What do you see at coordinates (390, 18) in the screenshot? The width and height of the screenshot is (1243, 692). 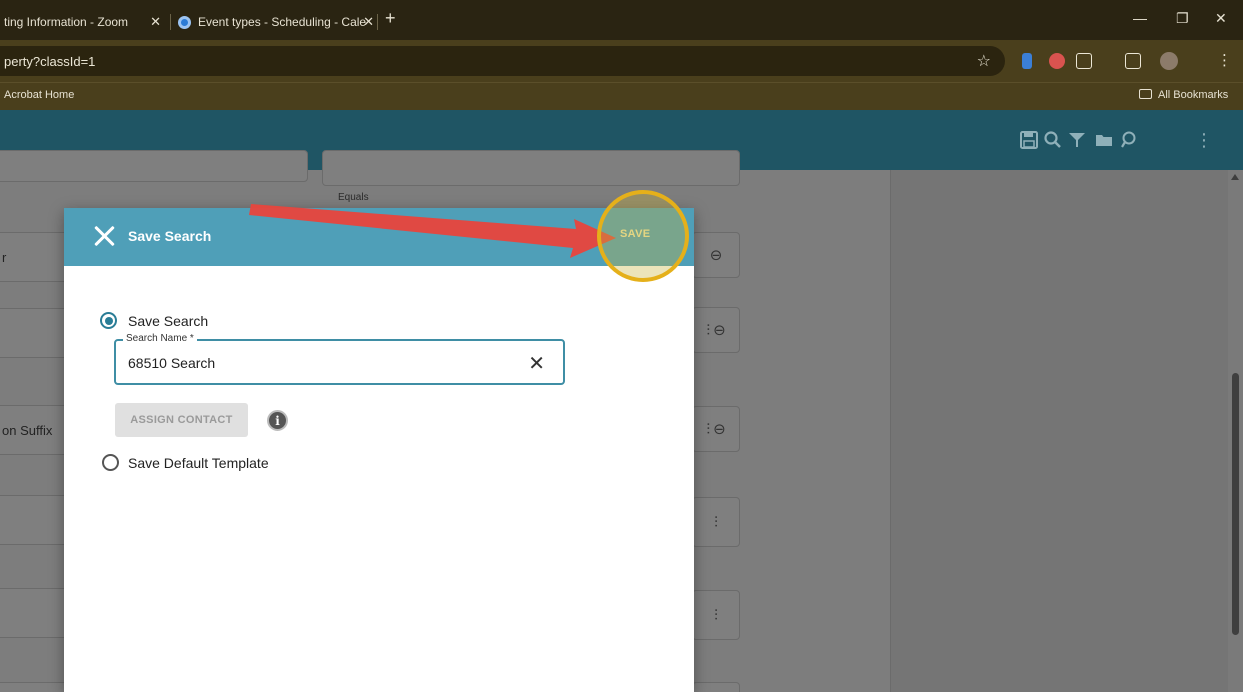 I see `new-tab-icon: +` at bounding box center [390, 18].